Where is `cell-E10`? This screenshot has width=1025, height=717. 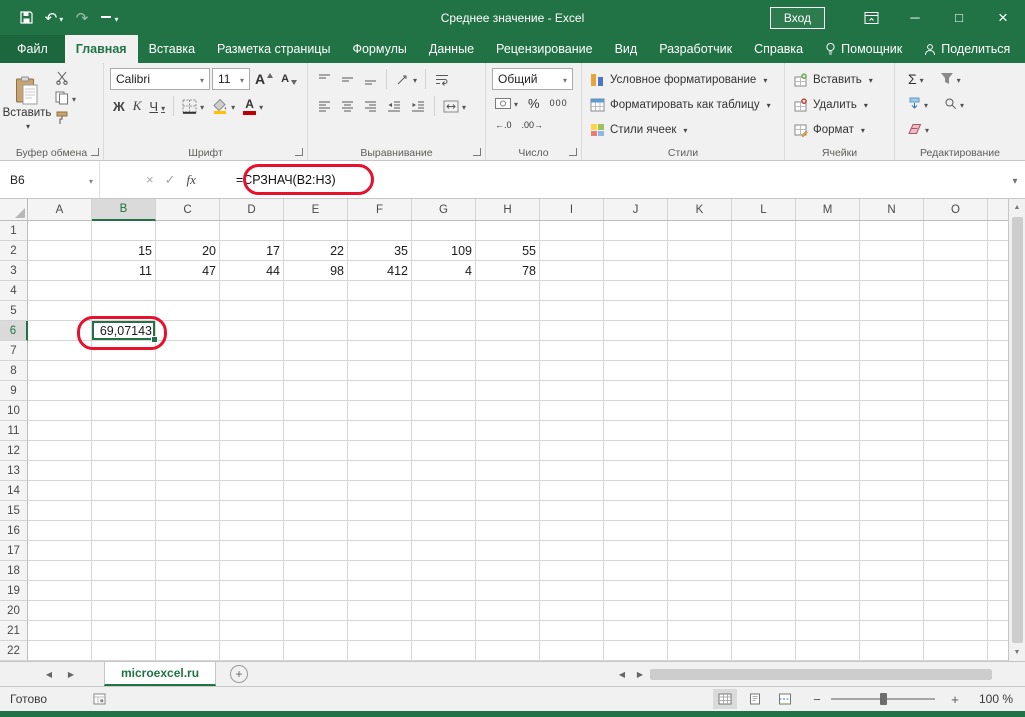
cell-E10 is located at coordinates (316, 411).